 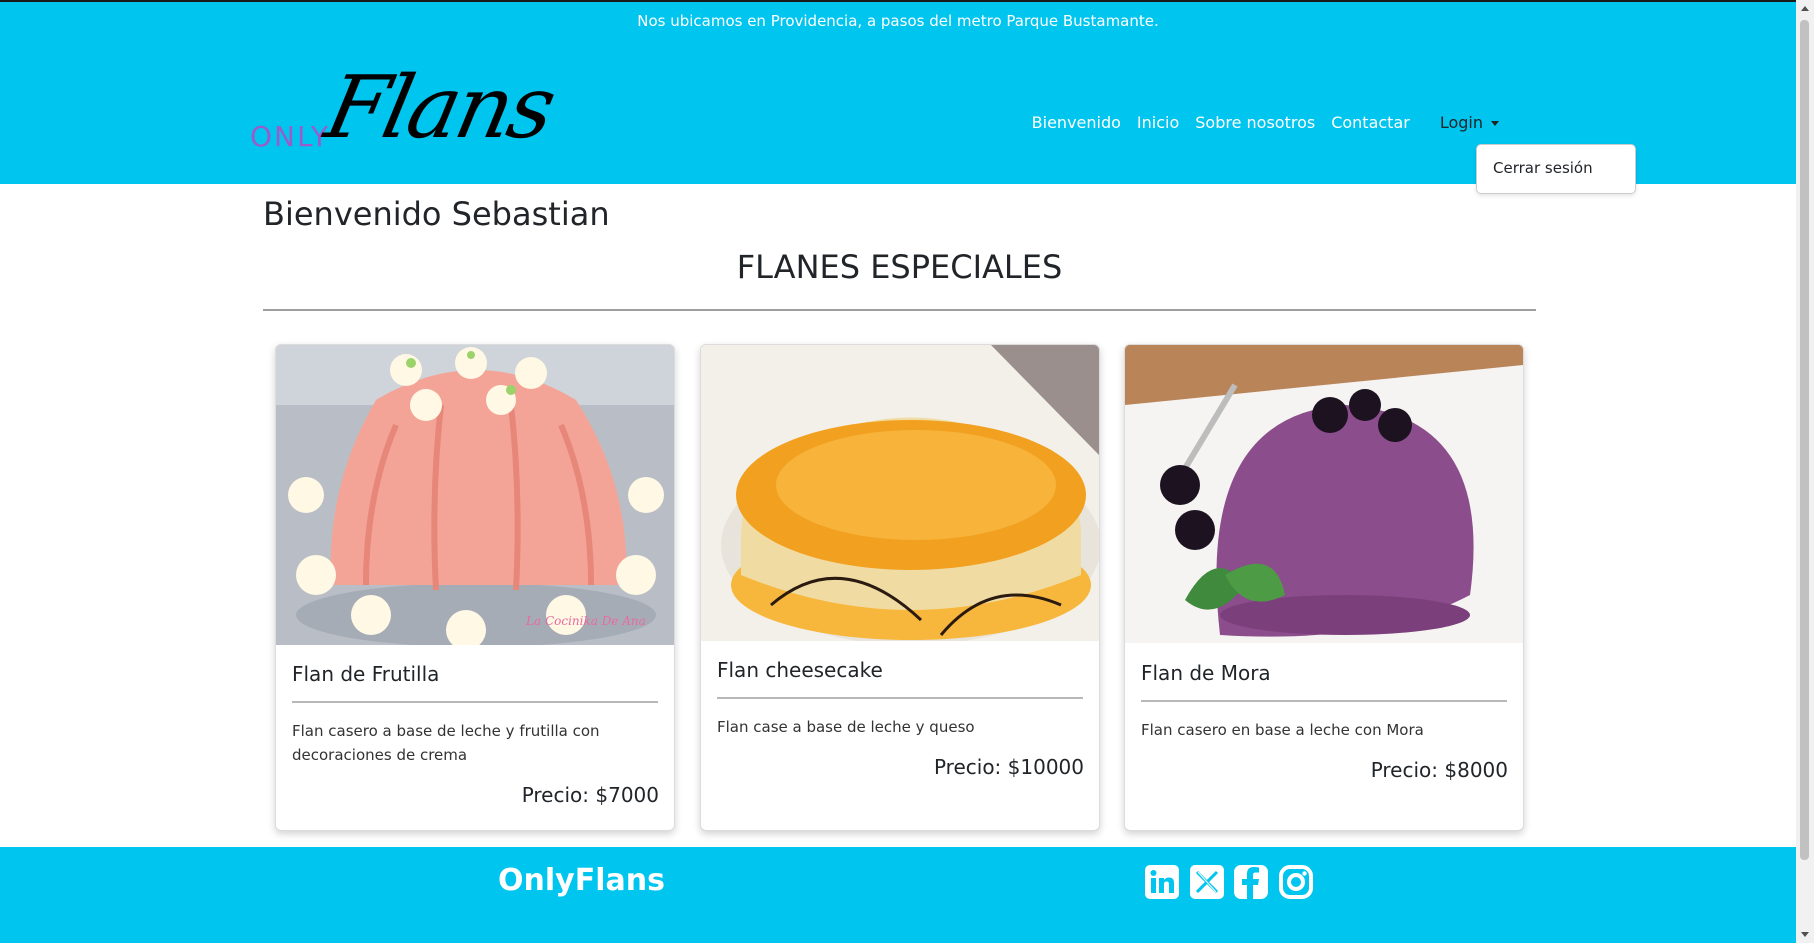 I want to click on card-title: Flan de Frutilla, so click(x=366, y=674).